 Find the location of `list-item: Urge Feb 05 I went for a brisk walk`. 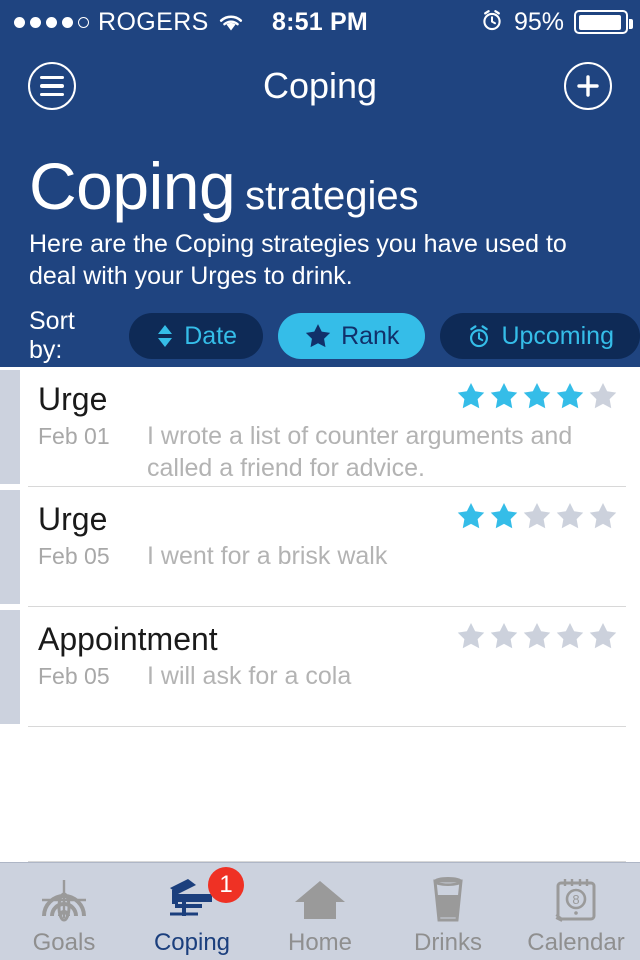

list-item: Urge Feb 05 I went for a brisk walk is located at coordinates (320, 547).